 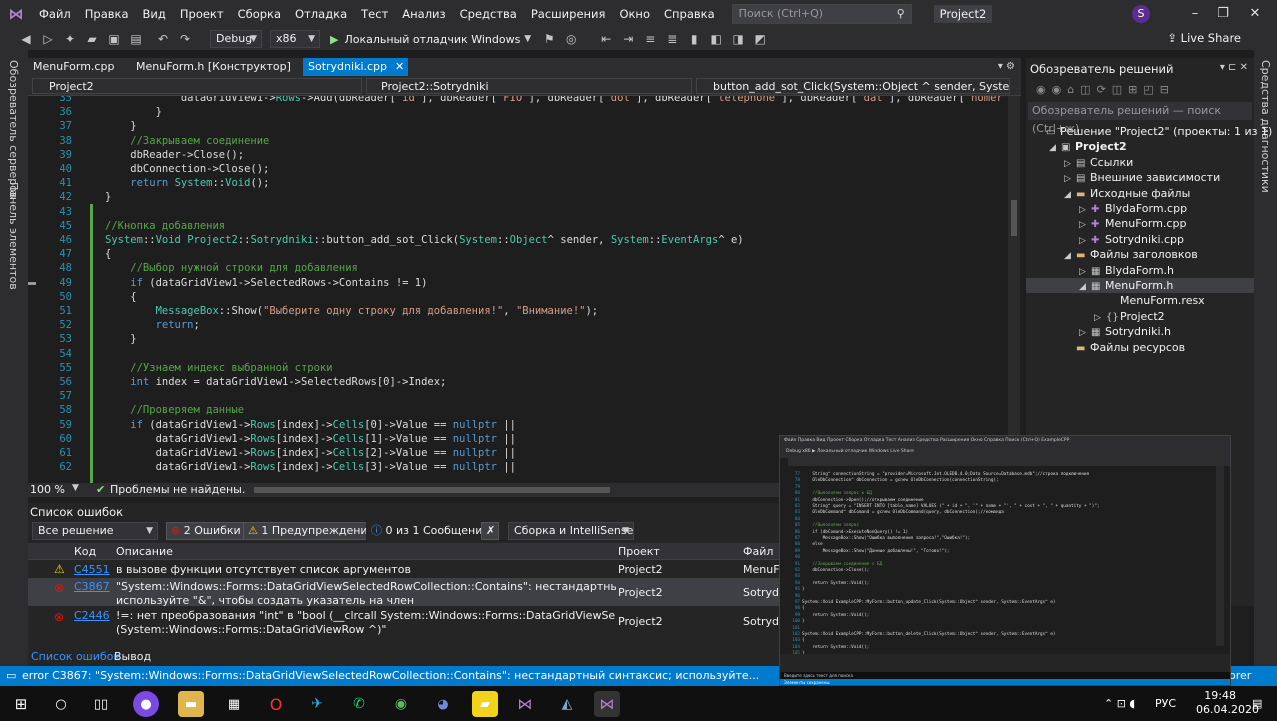 I want to click on open-folder-icon: ▰, so click(x=92, y=39).